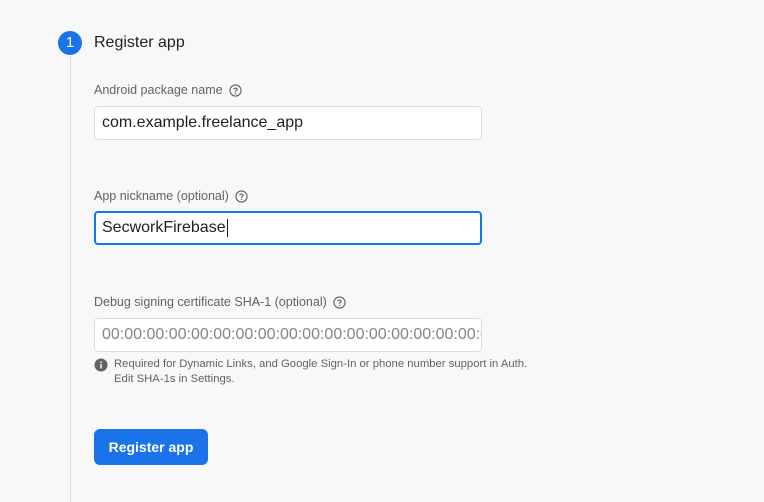 The height and width of the screenshot is (502, 764). Describe the element at coordinates (158, 90) in the screenshot. I see `package-name-label: Android package name` at that location.